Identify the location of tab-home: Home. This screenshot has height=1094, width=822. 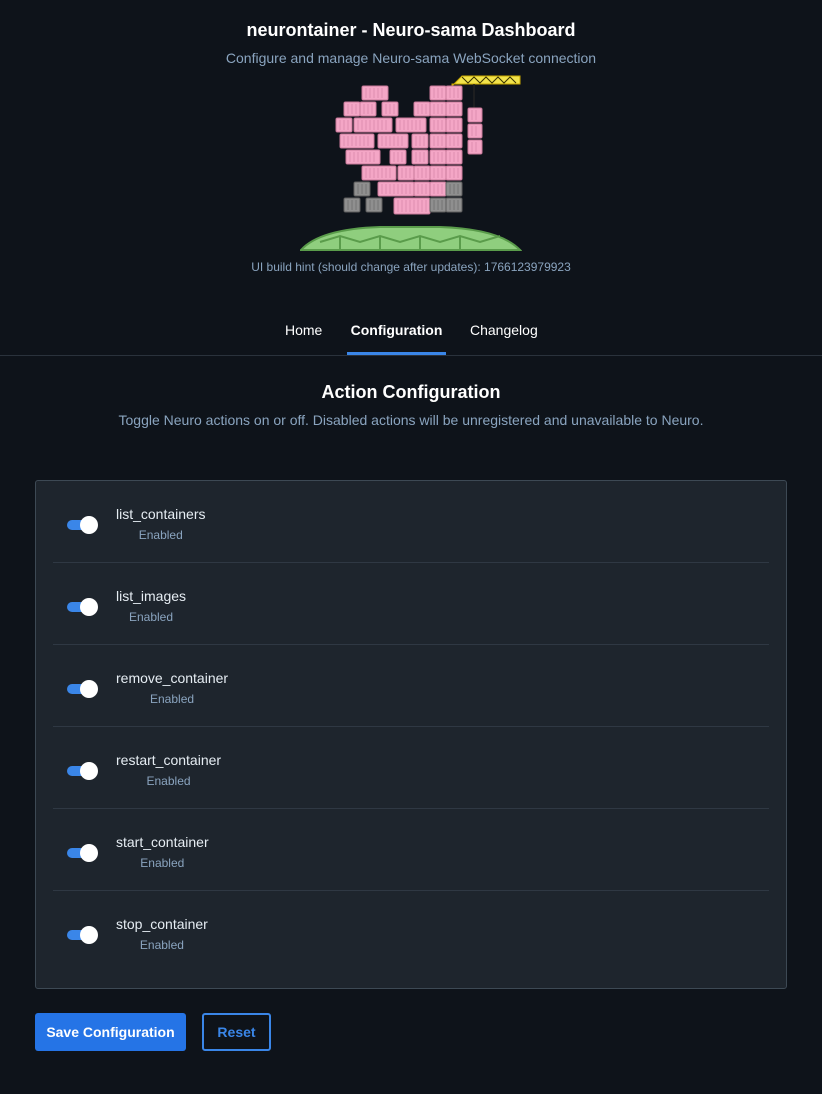
(303, 335).